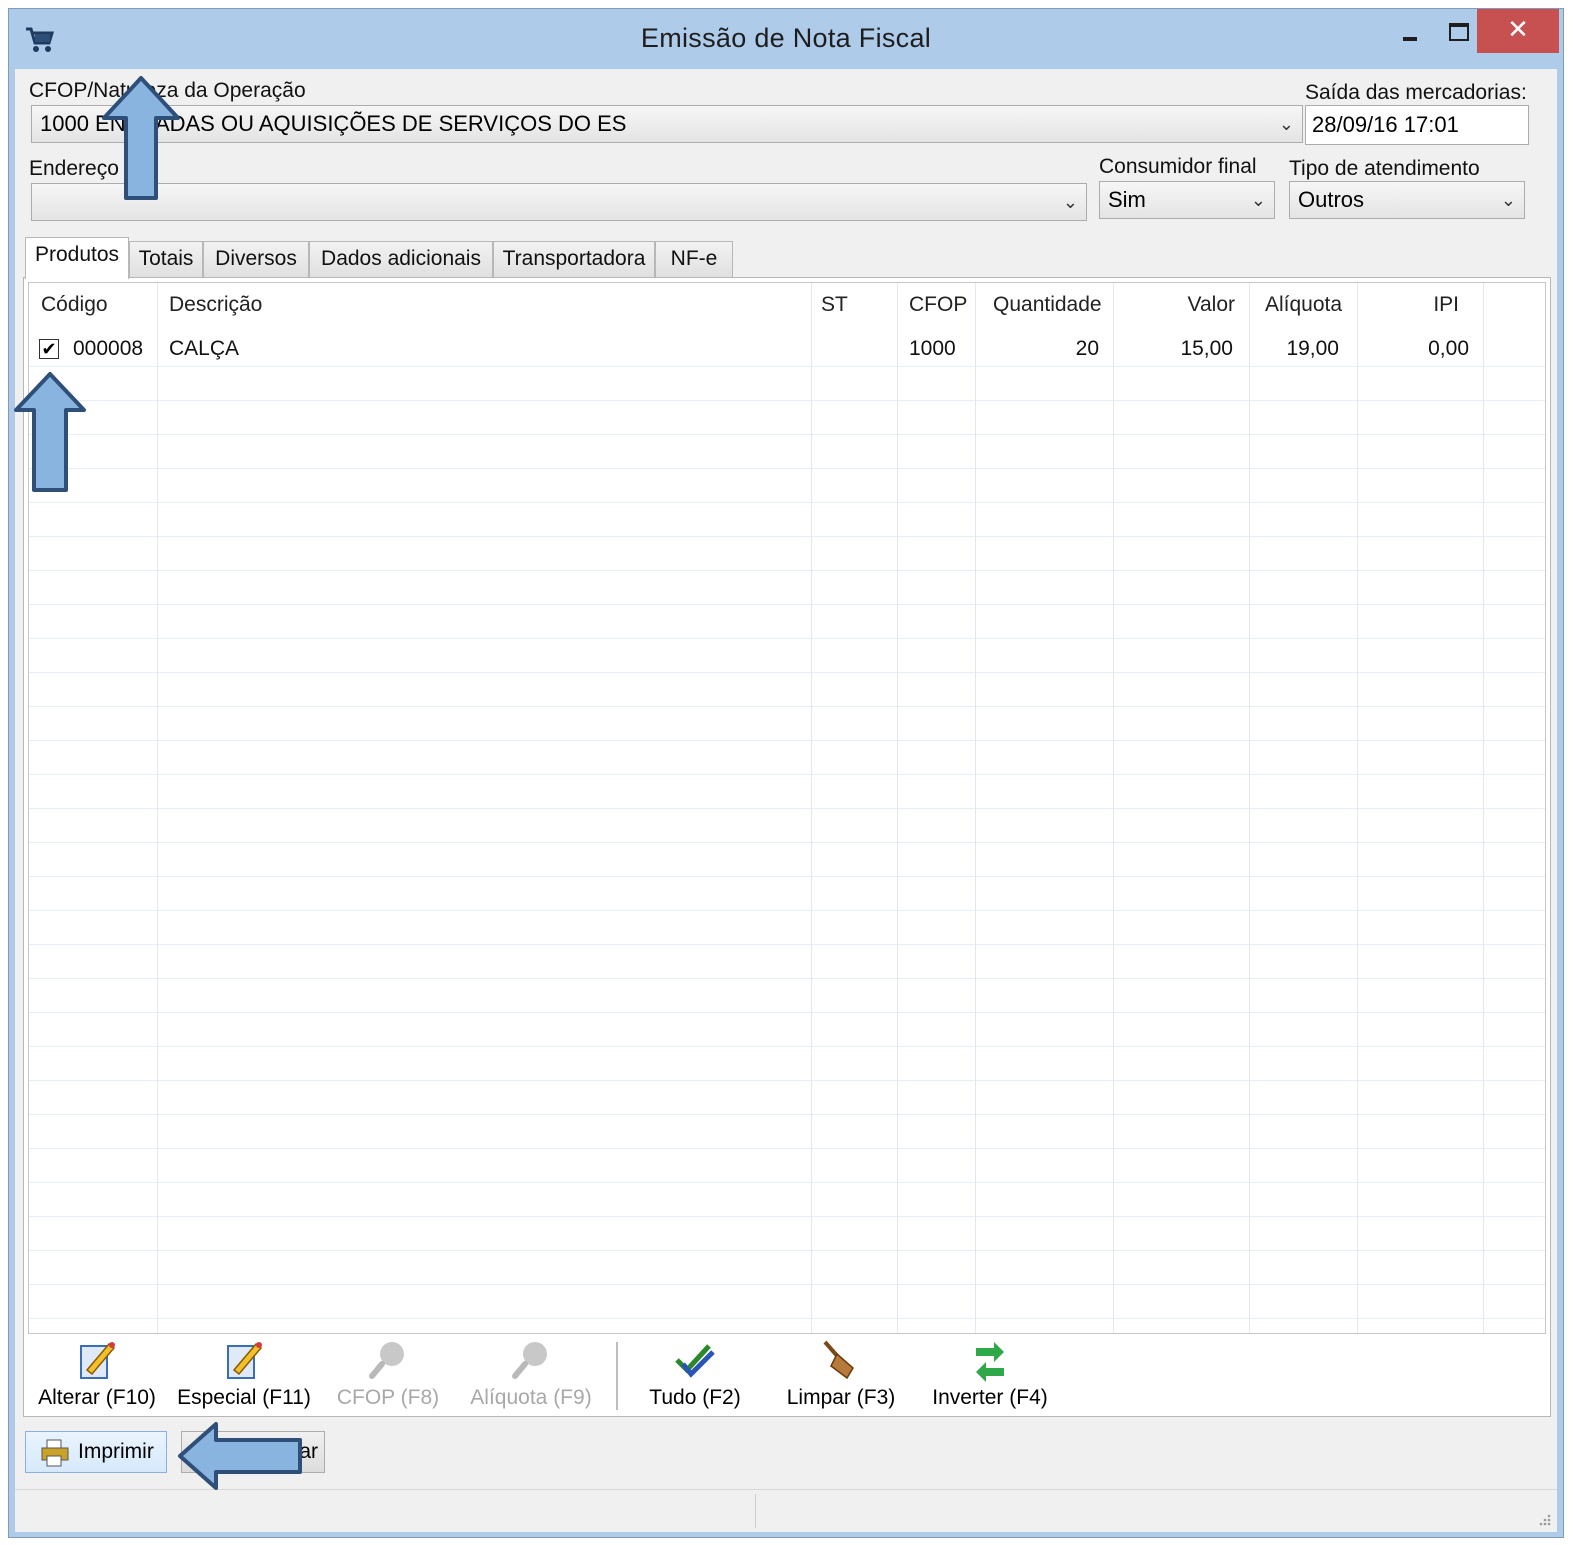  What do you see at coordinates (932, 348) in the screenshot?
I see `cell-cfop: 1000` at bounding box center [932, 348].